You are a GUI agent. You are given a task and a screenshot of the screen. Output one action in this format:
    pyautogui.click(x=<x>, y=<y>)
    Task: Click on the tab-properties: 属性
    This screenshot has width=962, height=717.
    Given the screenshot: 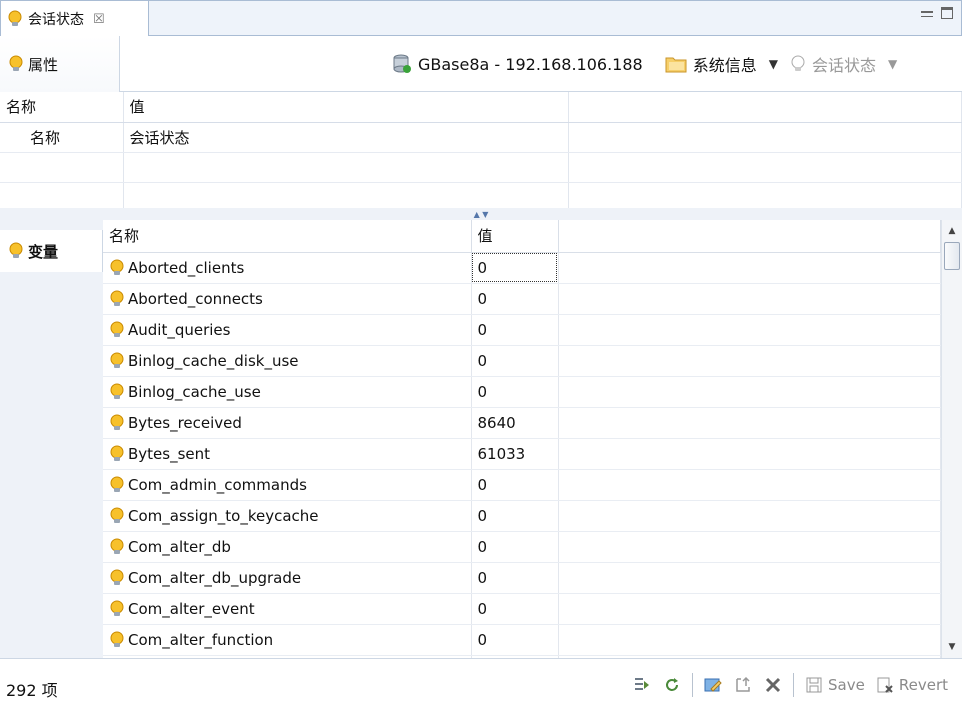 What is the action you would take?
    pyautogui.click(x=60, y=64)
    